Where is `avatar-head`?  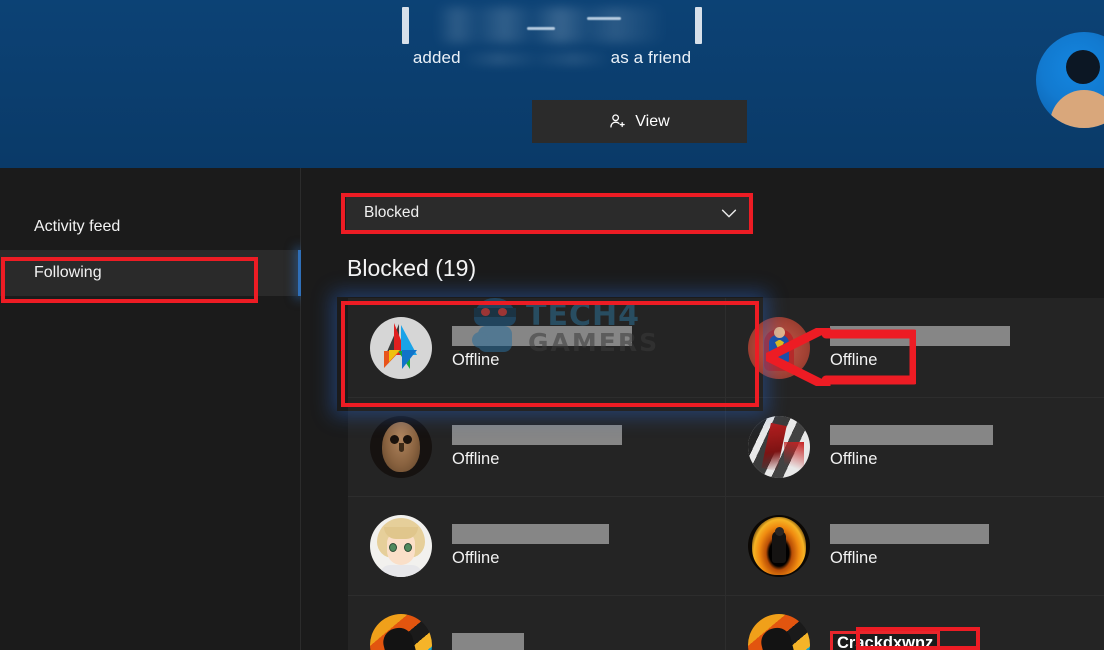 avatar-head is located at coordinates (1083, 67).